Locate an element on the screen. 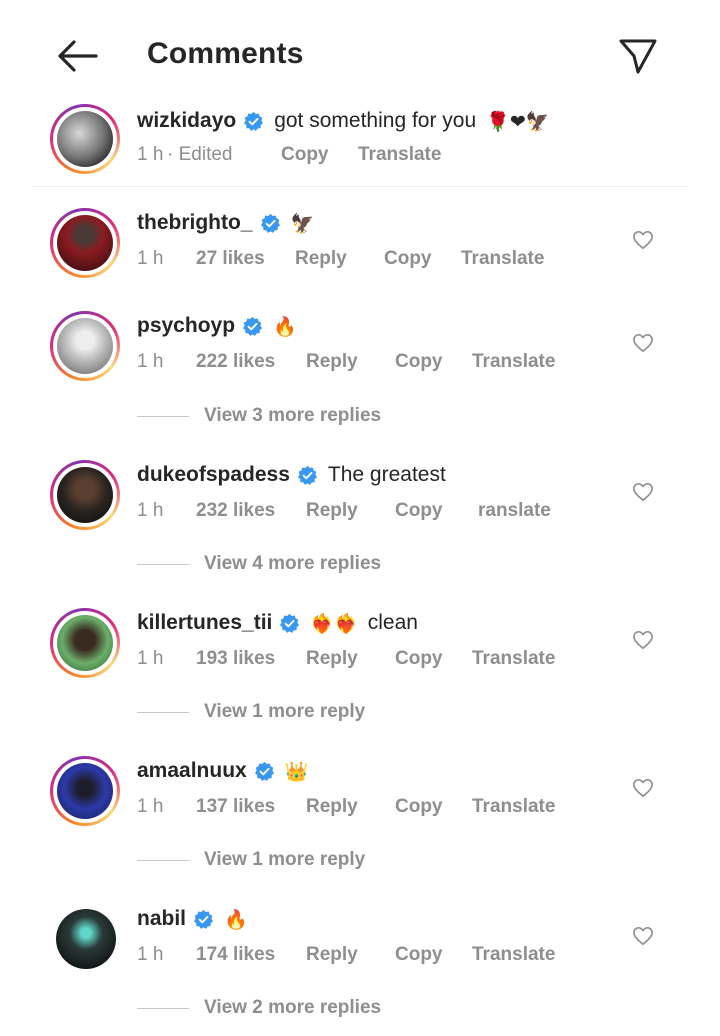 The image size is (720, 1036). comment-meta: 1 h 27 likes Reply Copy Translate is located at coordinates (360, 261).